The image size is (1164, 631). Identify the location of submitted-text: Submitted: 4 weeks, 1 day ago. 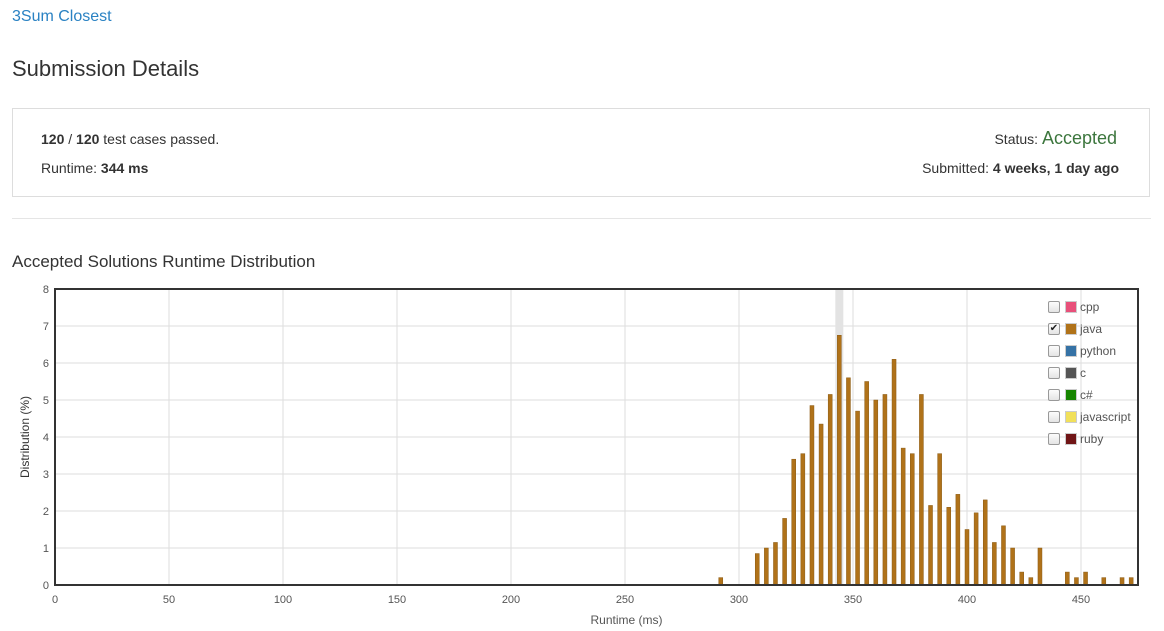
(1020, 168).